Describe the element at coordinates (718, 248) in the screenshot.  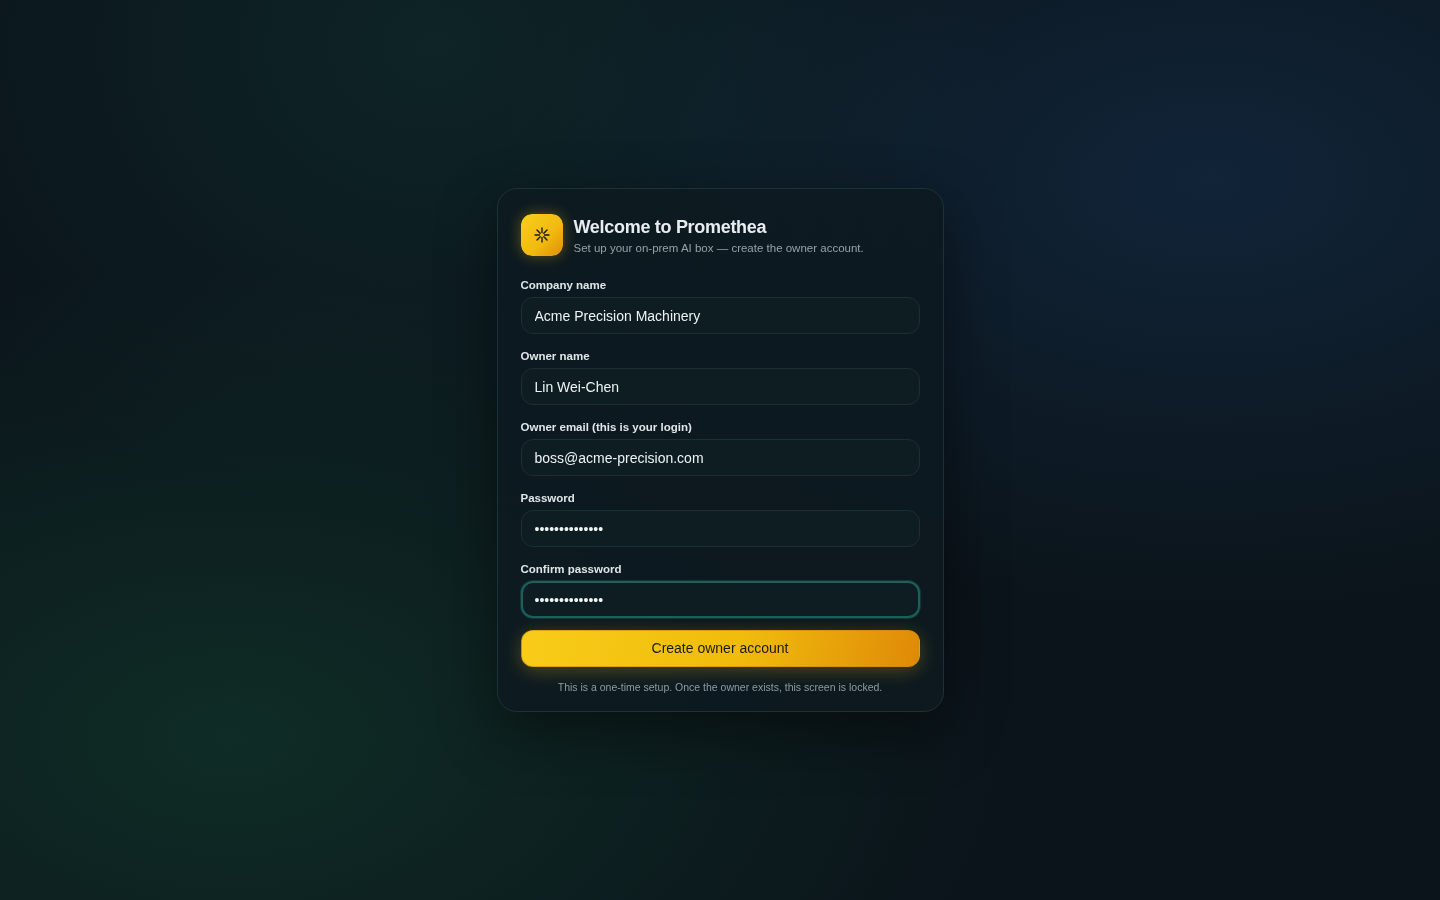
I see `welcome-subtitle: Set up your on-prem AI box — create the owner account.` at that location.